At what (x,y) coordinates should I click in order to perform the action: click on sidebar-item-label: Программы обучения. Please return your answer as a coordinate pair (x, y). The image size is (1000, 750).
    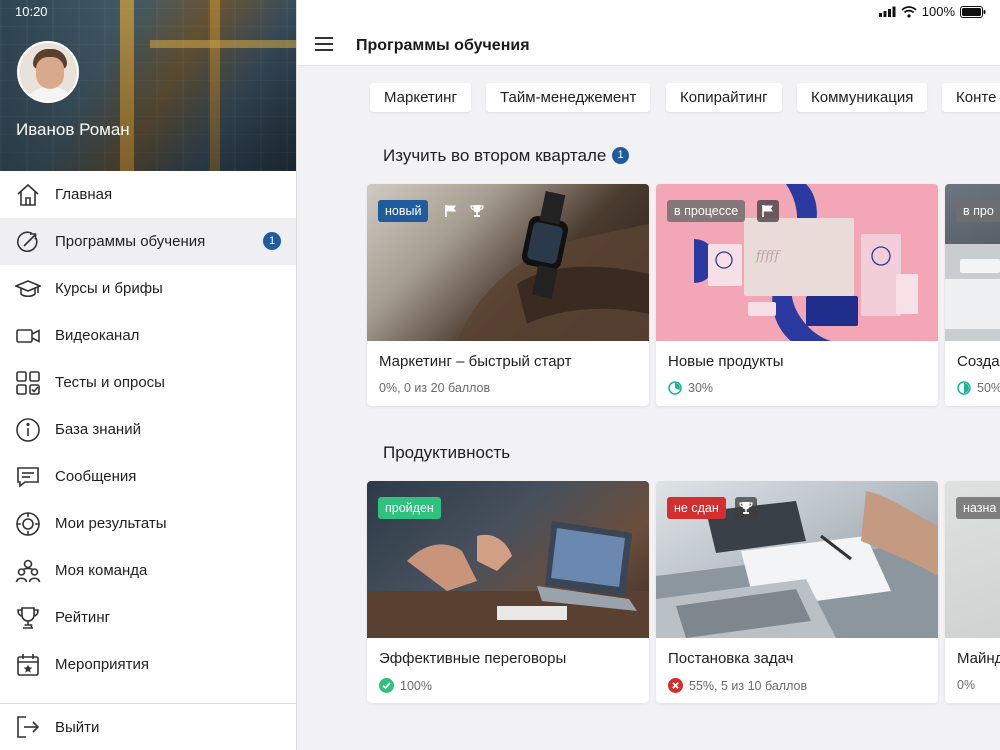
    Looking at the image, I should click on (130, 241).